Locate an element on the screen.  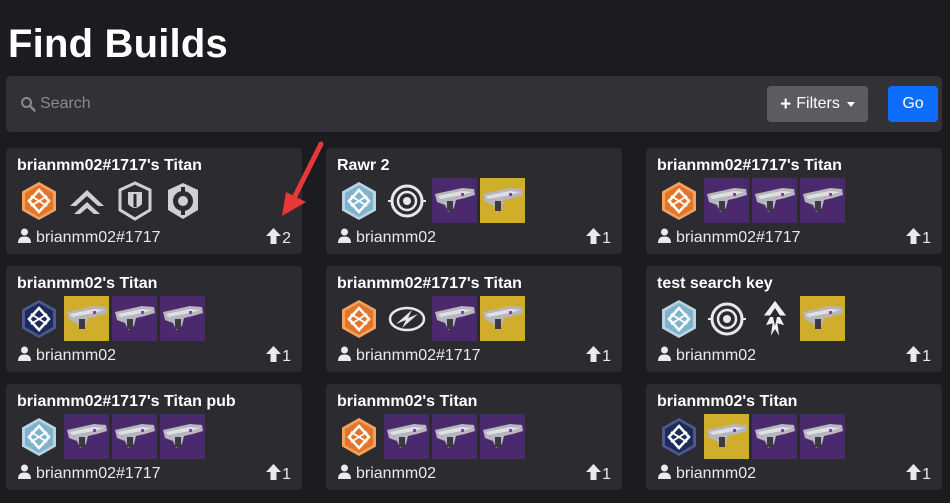
filters-button: + Filters is located at coordinates (817, 104).